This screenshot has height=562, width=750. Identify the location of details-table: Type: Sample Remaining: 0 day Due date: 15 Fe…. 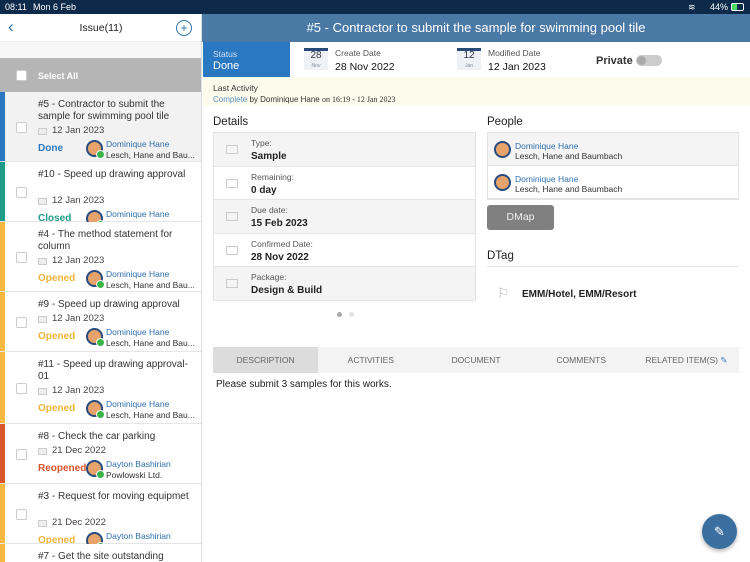
(344, 216).